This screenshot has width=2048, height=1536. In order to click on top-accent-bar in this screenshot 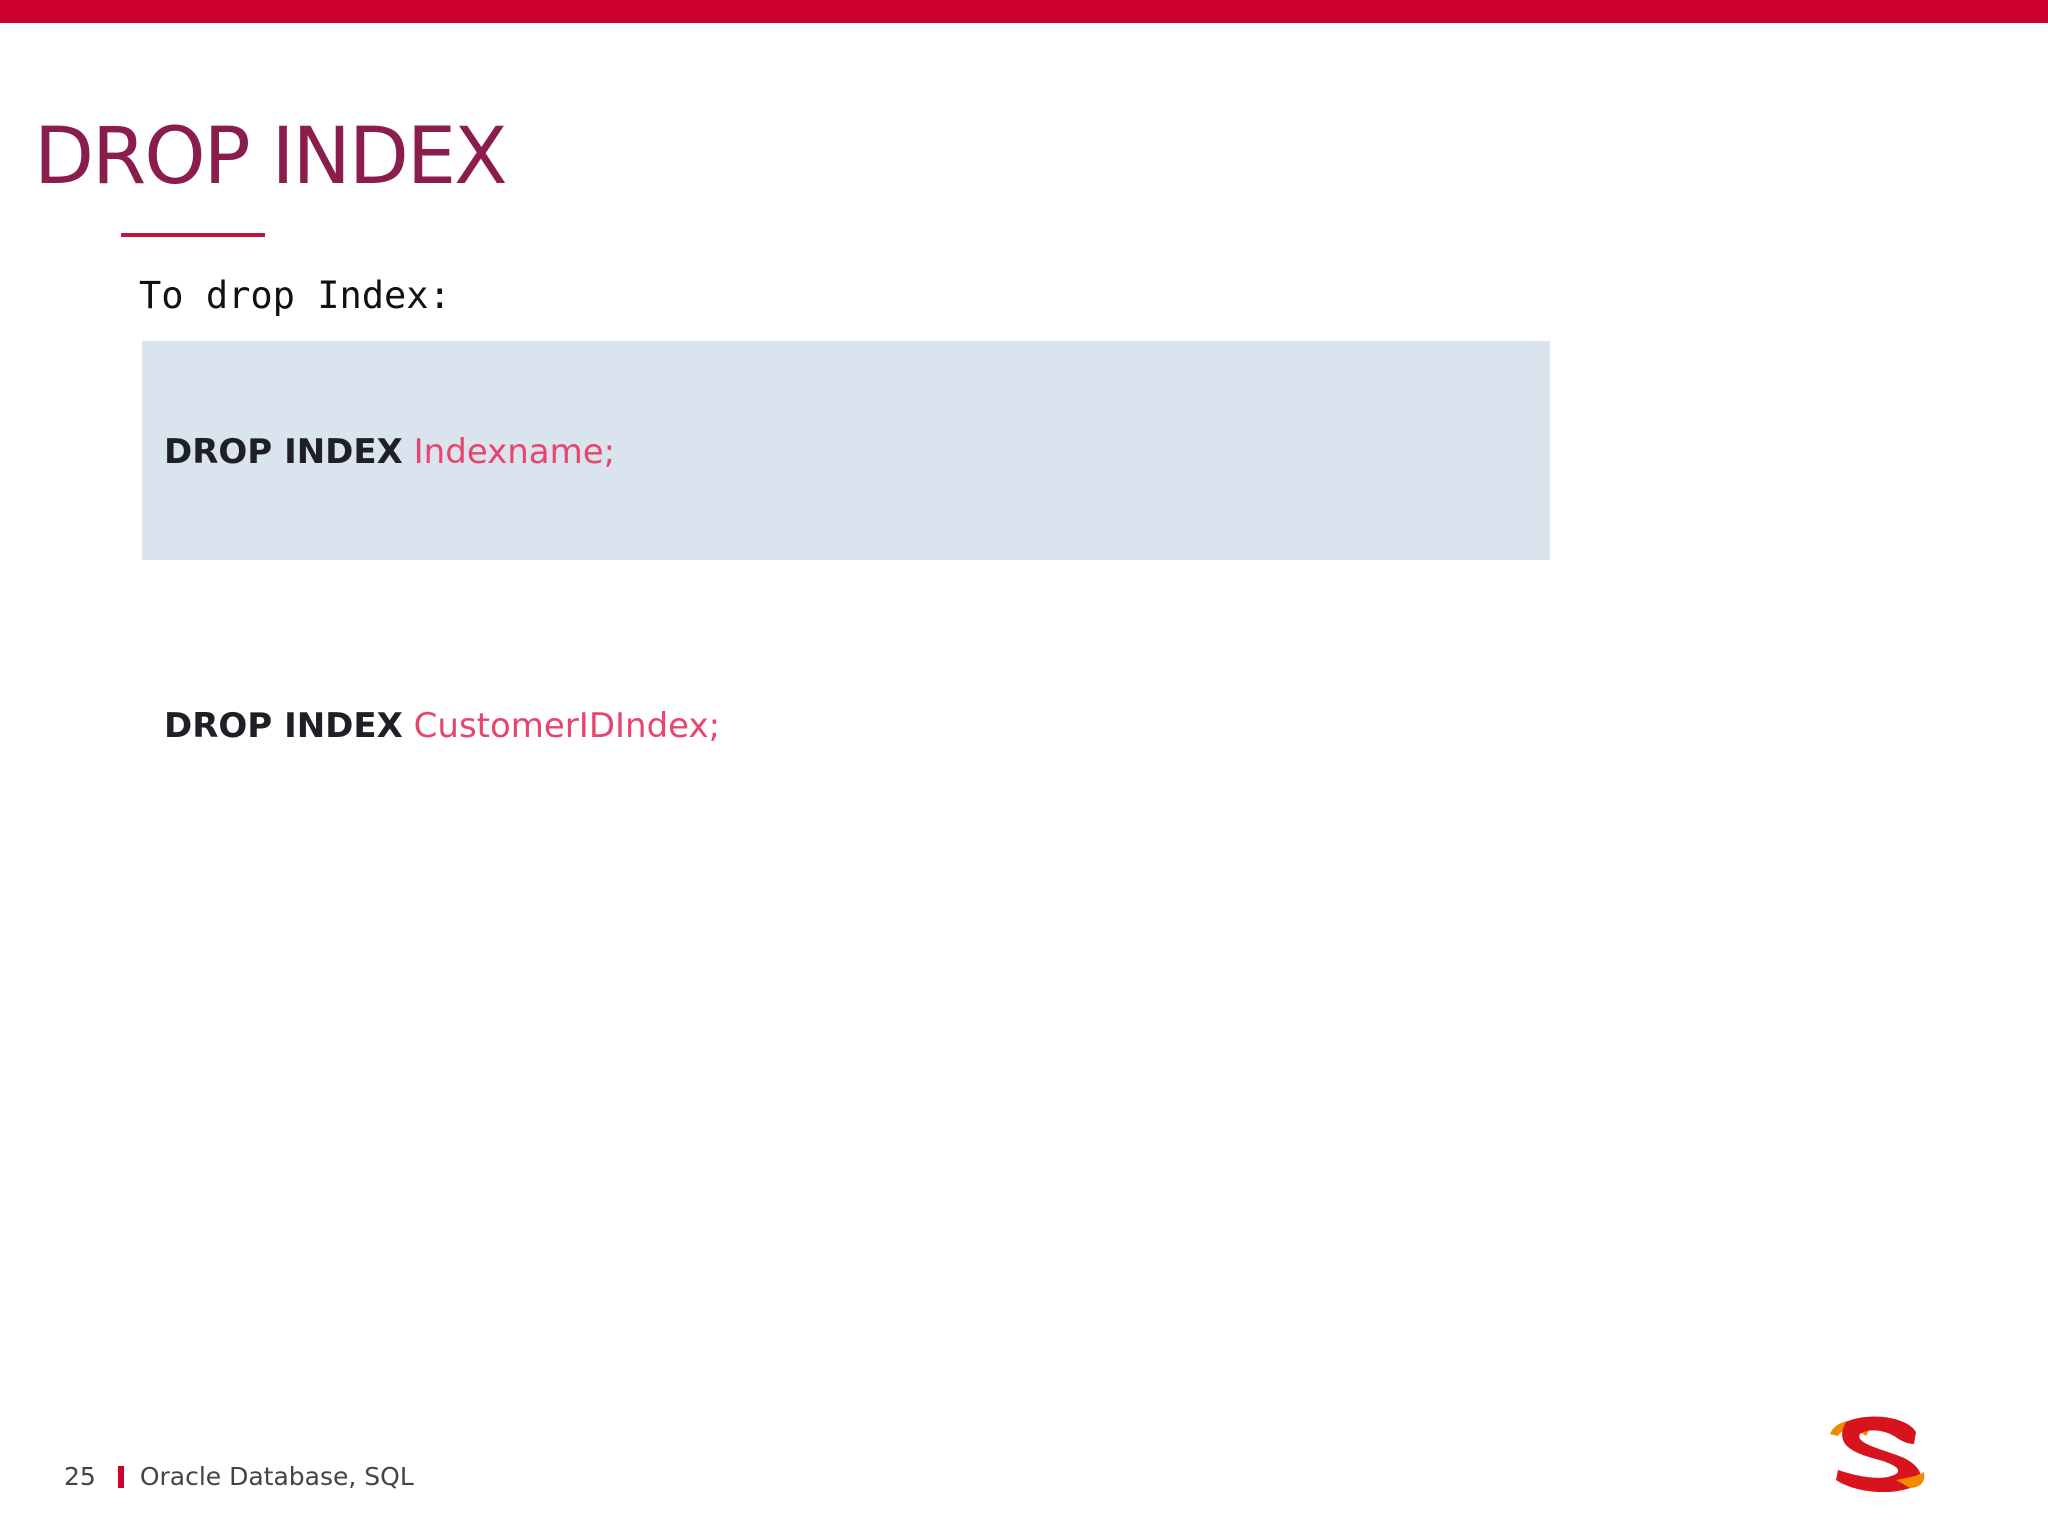, I will do `click(1024, 11)`.